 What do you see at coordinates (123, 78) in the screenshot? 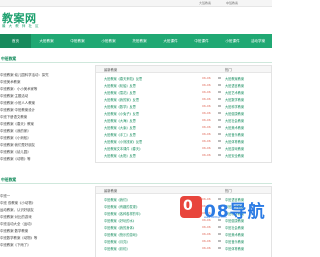
I see `article-title: 大班教案《春天来啦》反思` at bounding box center [123, 78].